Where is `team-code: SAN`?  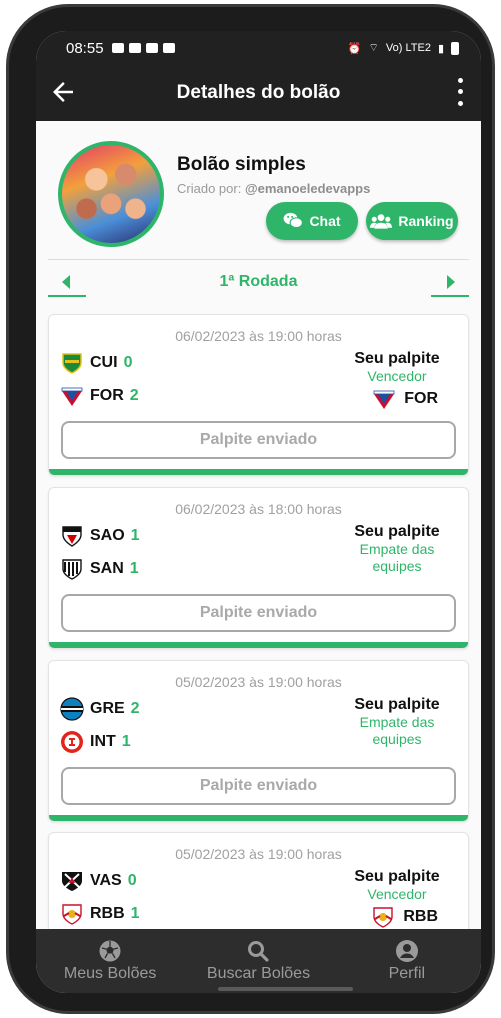 team-code: SAN is located at coordinates (107, 568).